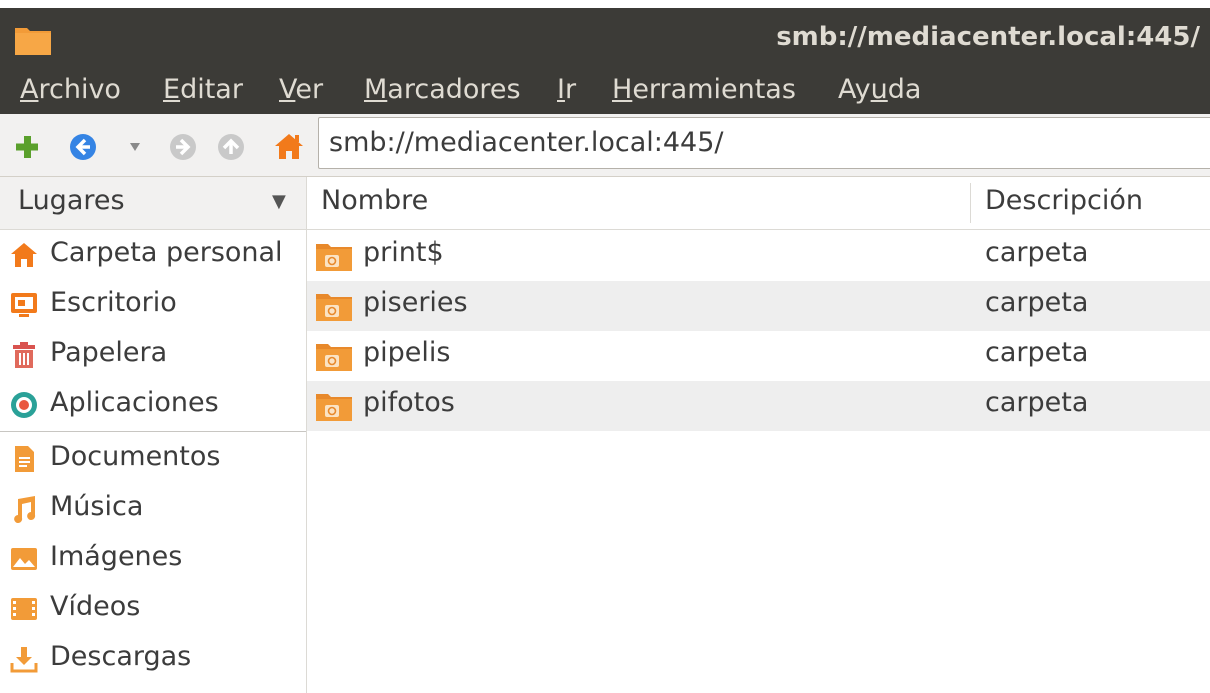 The image size is (1210, 693). Describe the element at coordinates (301, 89) in the screenshot. I see `menu-ver: Ver` at that location.